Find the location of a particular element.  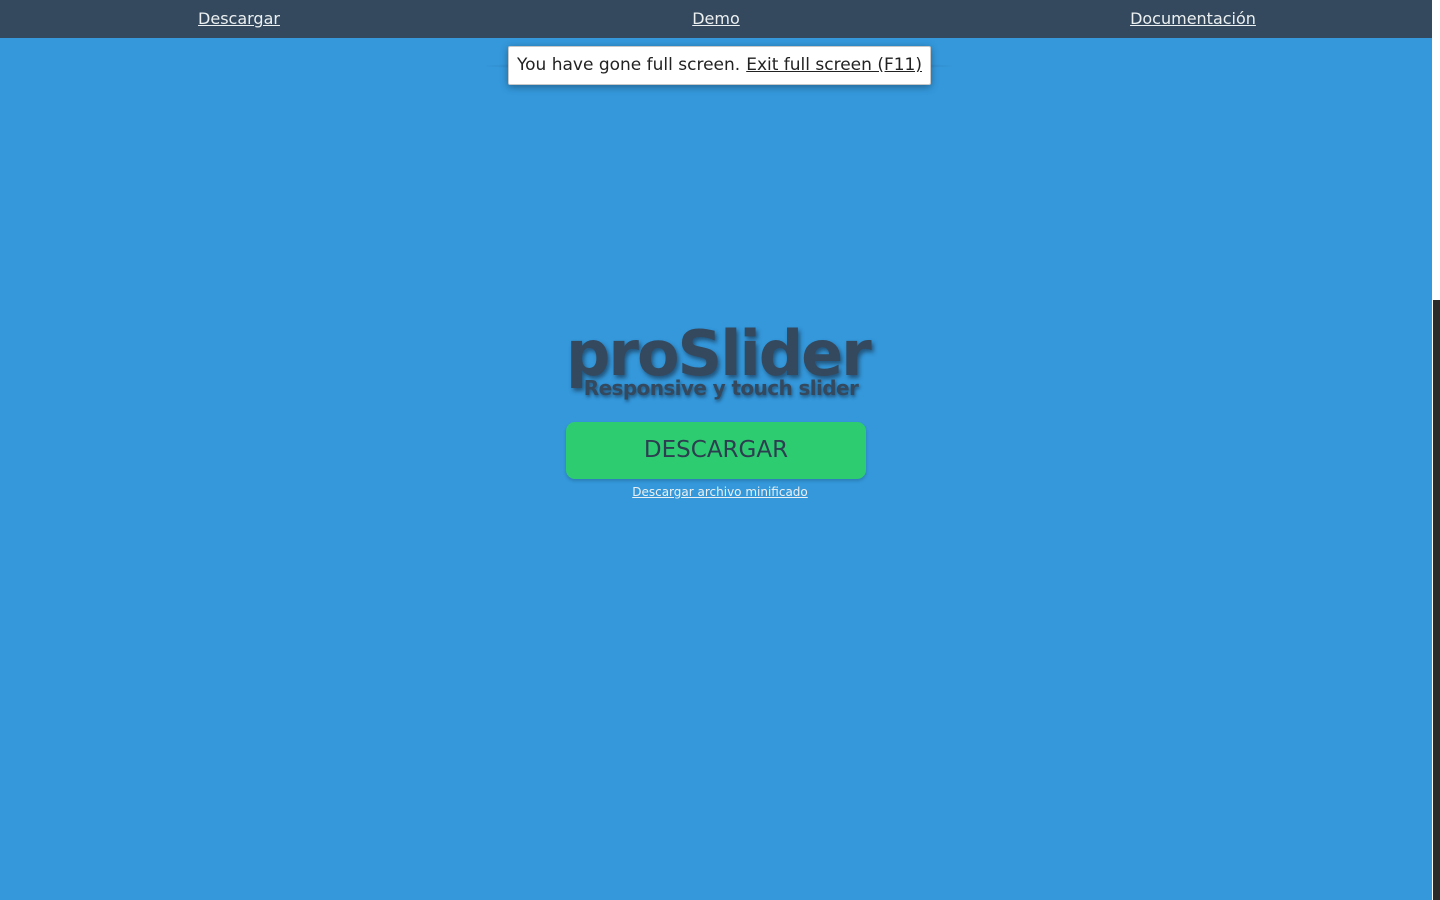

nav-link-documentacion: Documentación is located at coordinates (1193, 19).